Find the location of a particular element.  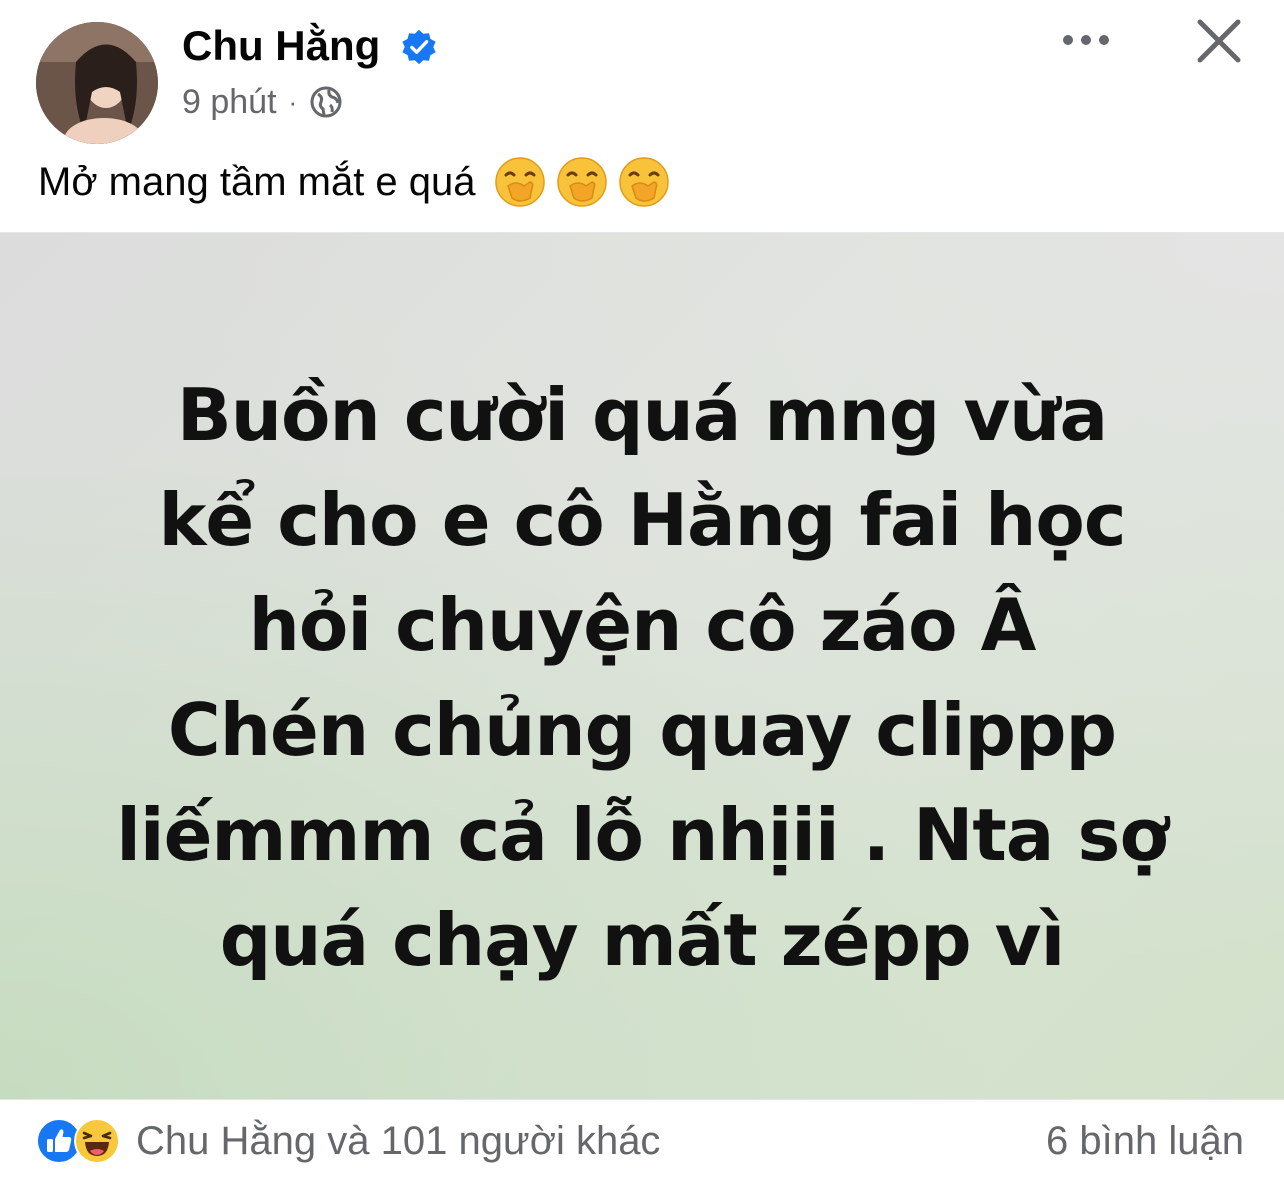

author-name: Chu Hằng is located at coordinates (281, 46).